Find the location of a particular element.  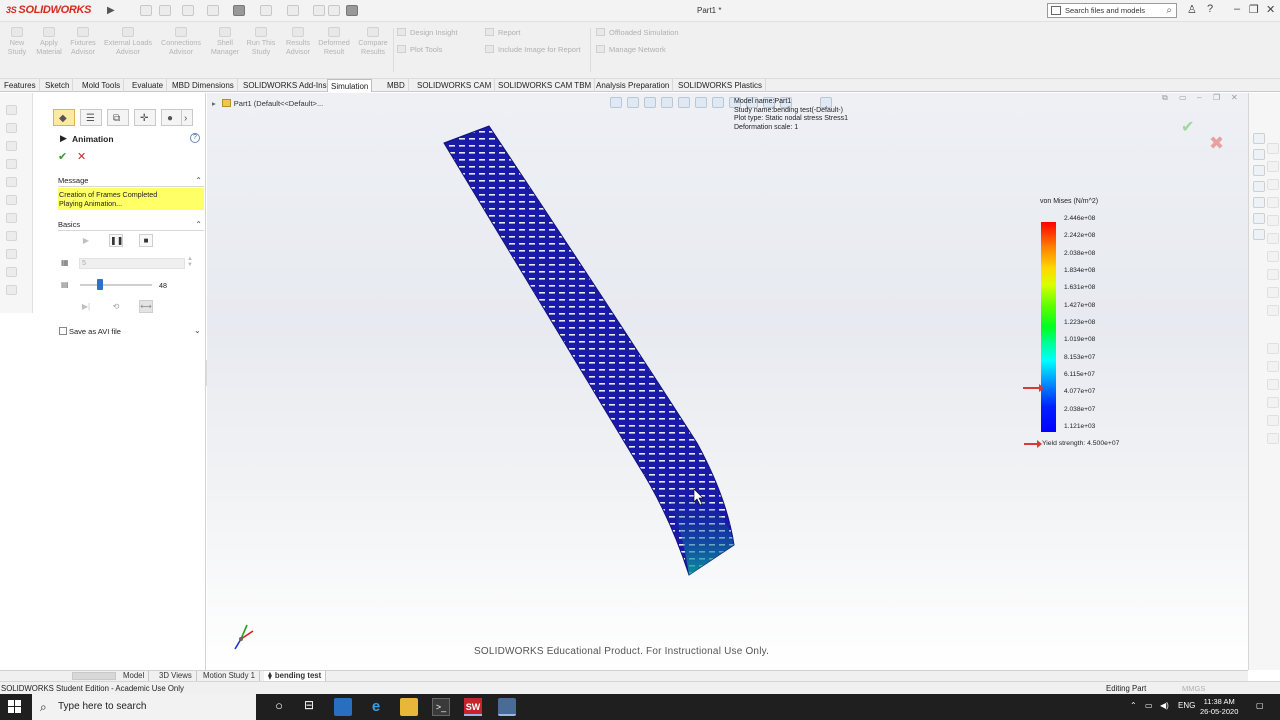

forum-icon is located at coordinates (1259, 234).